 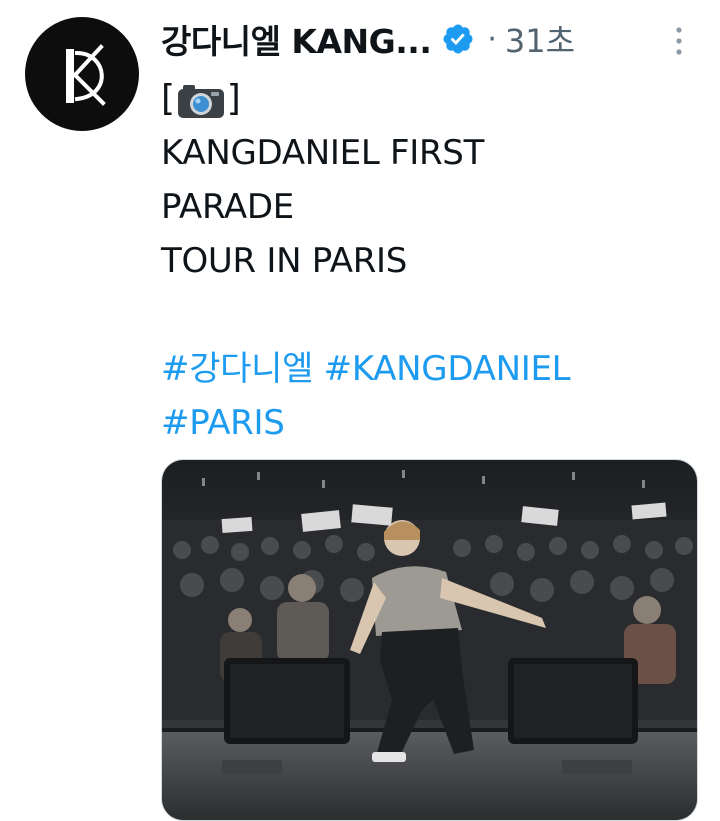 I want to click on camera-line: [ ], so click(x=426, y=99).